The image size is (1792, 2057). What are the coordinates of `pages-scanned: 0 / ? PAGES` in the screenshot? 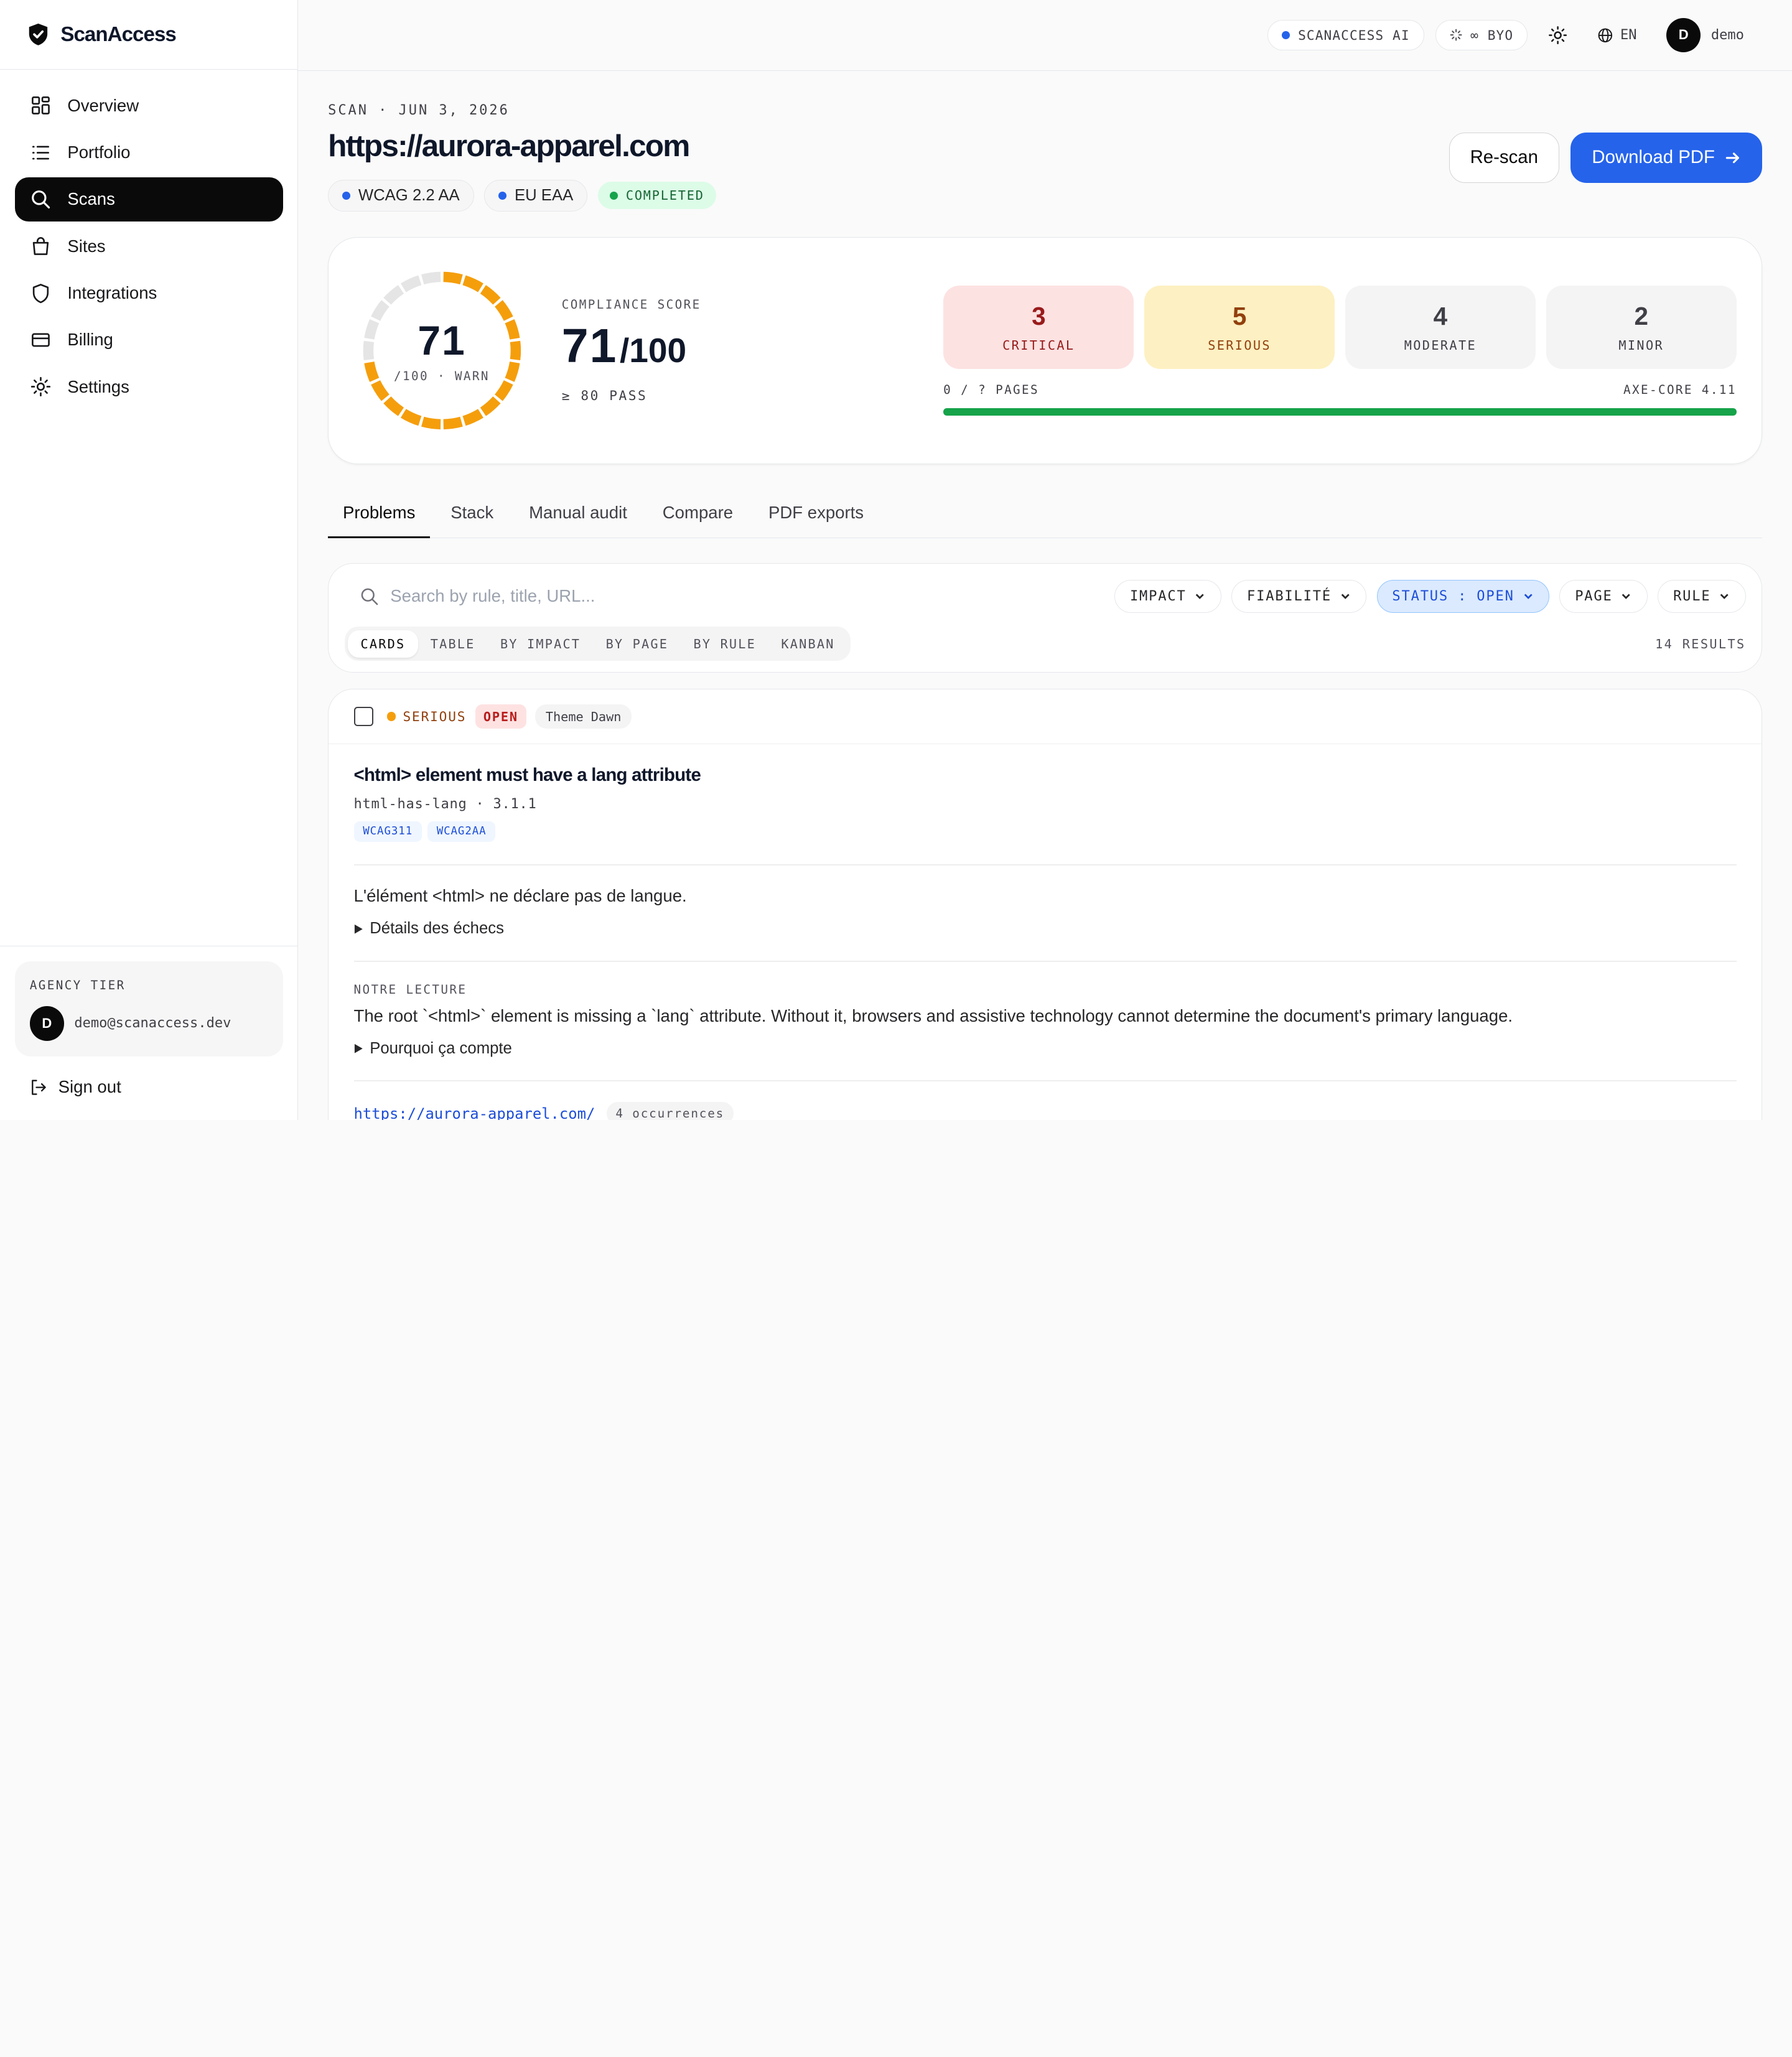 It's located at (991, 390).